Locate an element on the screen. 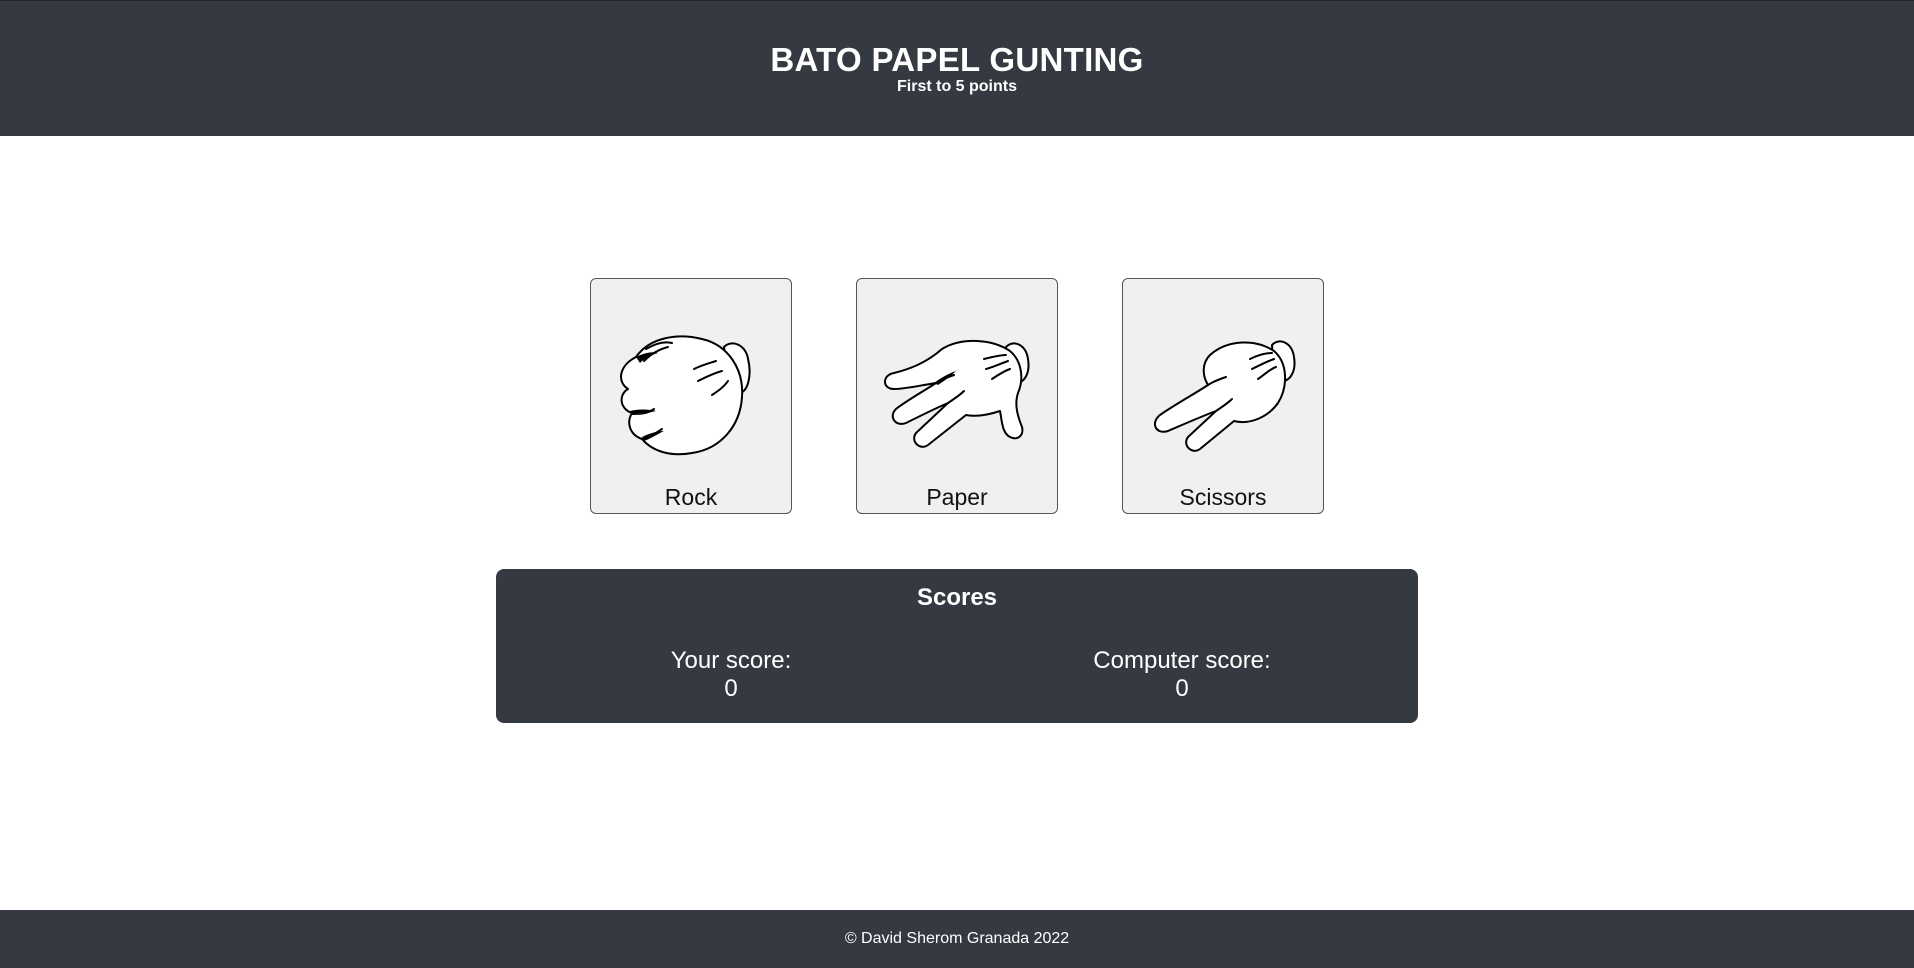 The image size is (1914, 968). player-score: Your score: 0 is located at coordinates (731, 675).